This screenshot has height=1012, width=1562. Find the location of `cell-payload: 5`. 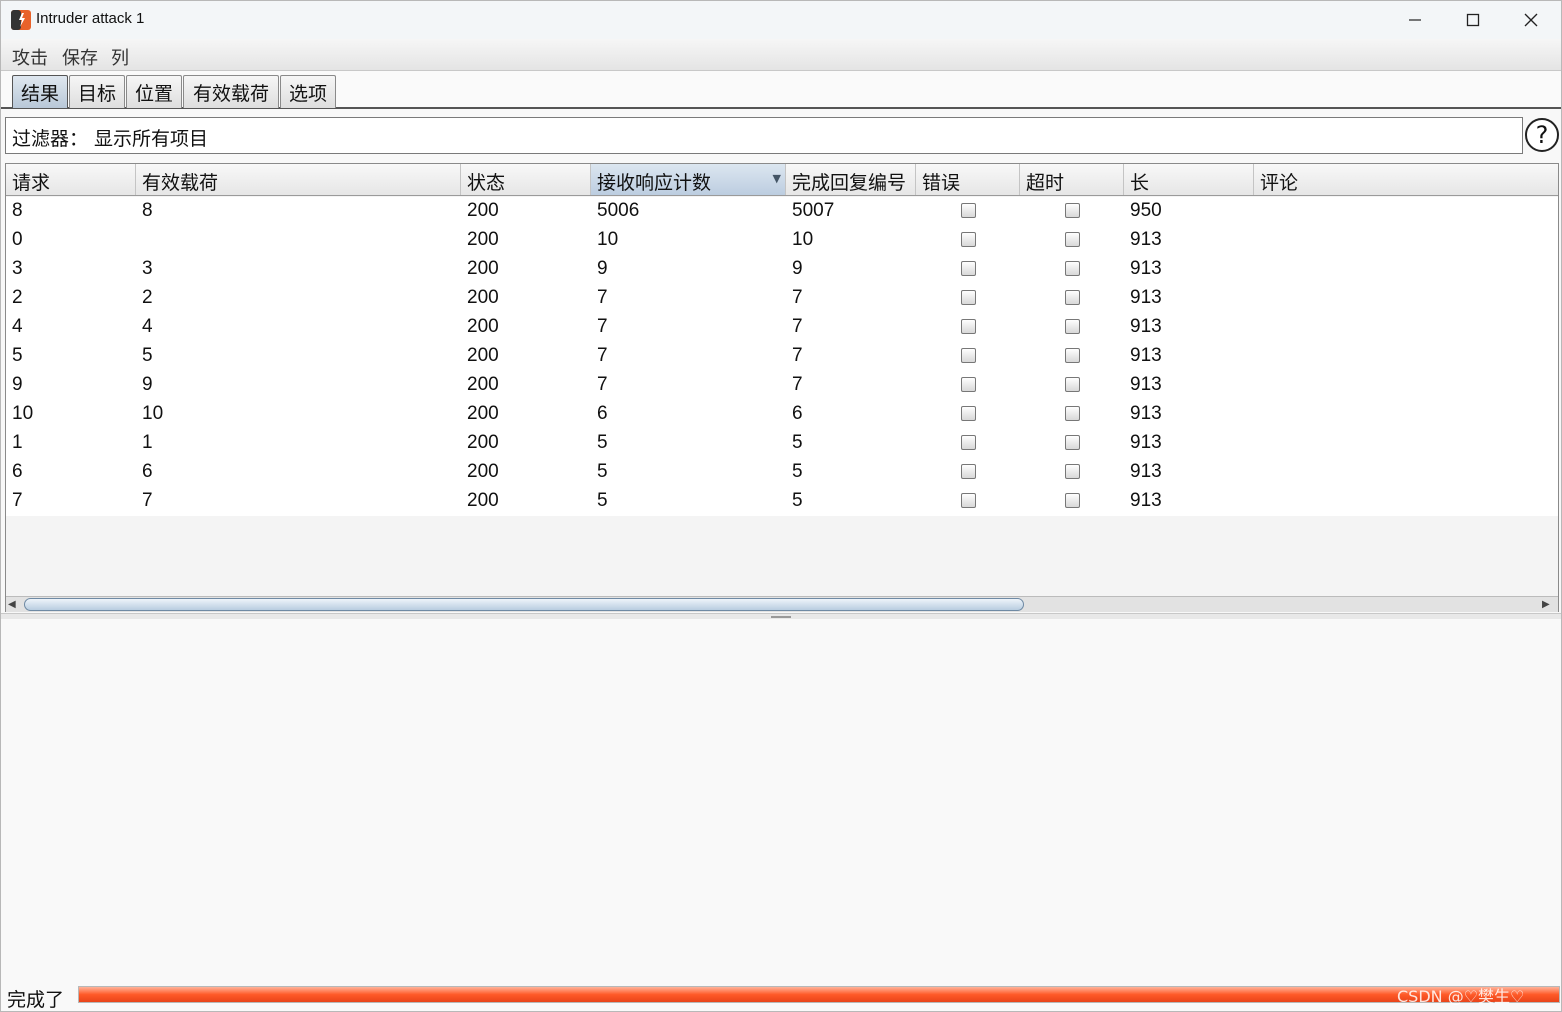

cell-payload: 5 is located at coordinates (147, 355).